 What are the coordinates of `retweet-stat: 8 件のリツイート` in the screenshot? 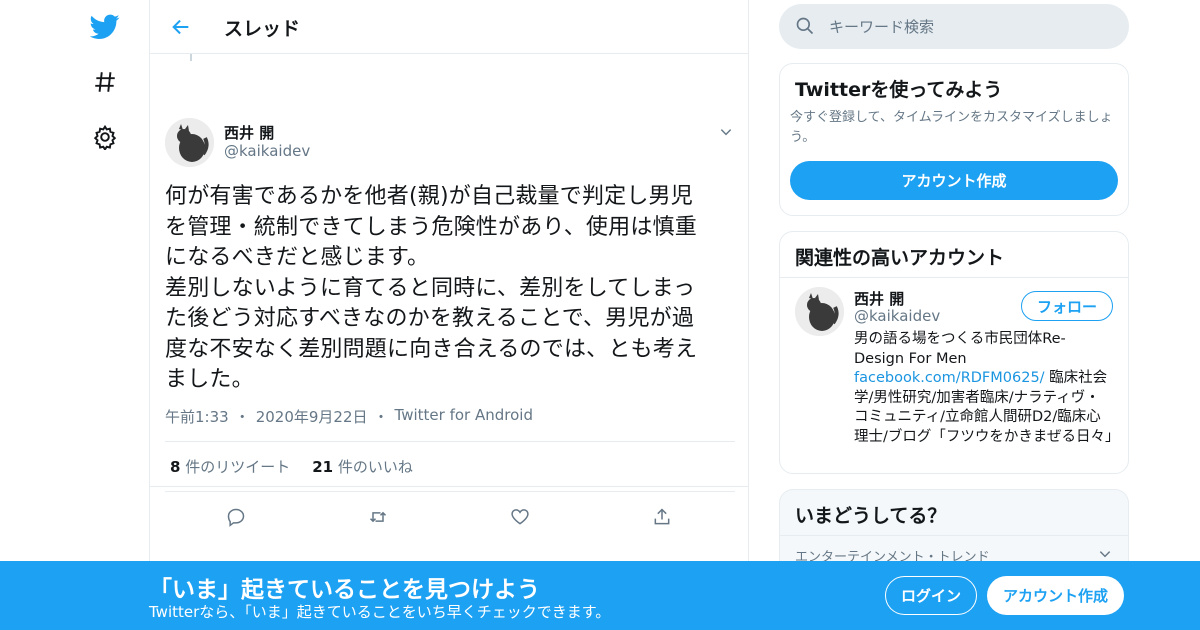 It's located at (230, 466).